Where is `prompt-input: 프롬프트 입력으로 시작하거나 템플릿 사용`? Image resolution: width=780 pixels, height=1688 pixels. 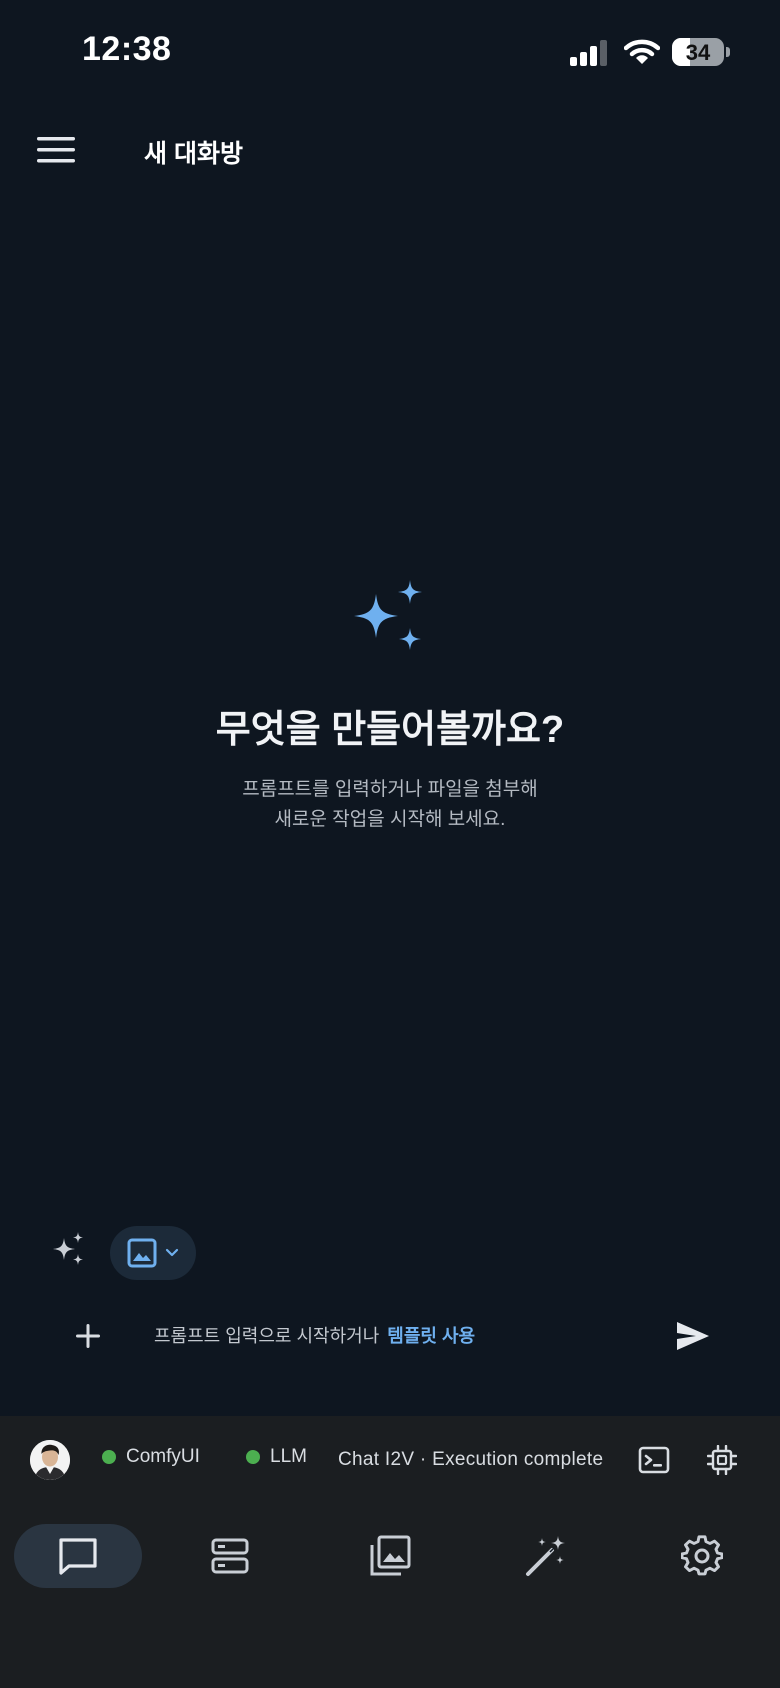 prompt-input: 프롬프트 입력으로 시작하거나 템플릿 사용 is located at coordinates (314, 1335).